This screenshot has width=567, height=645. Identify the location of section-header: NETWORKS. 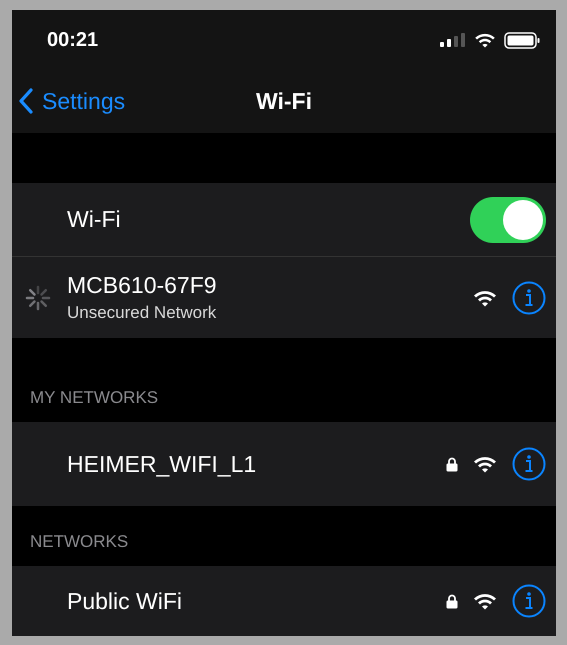
(79, 541).